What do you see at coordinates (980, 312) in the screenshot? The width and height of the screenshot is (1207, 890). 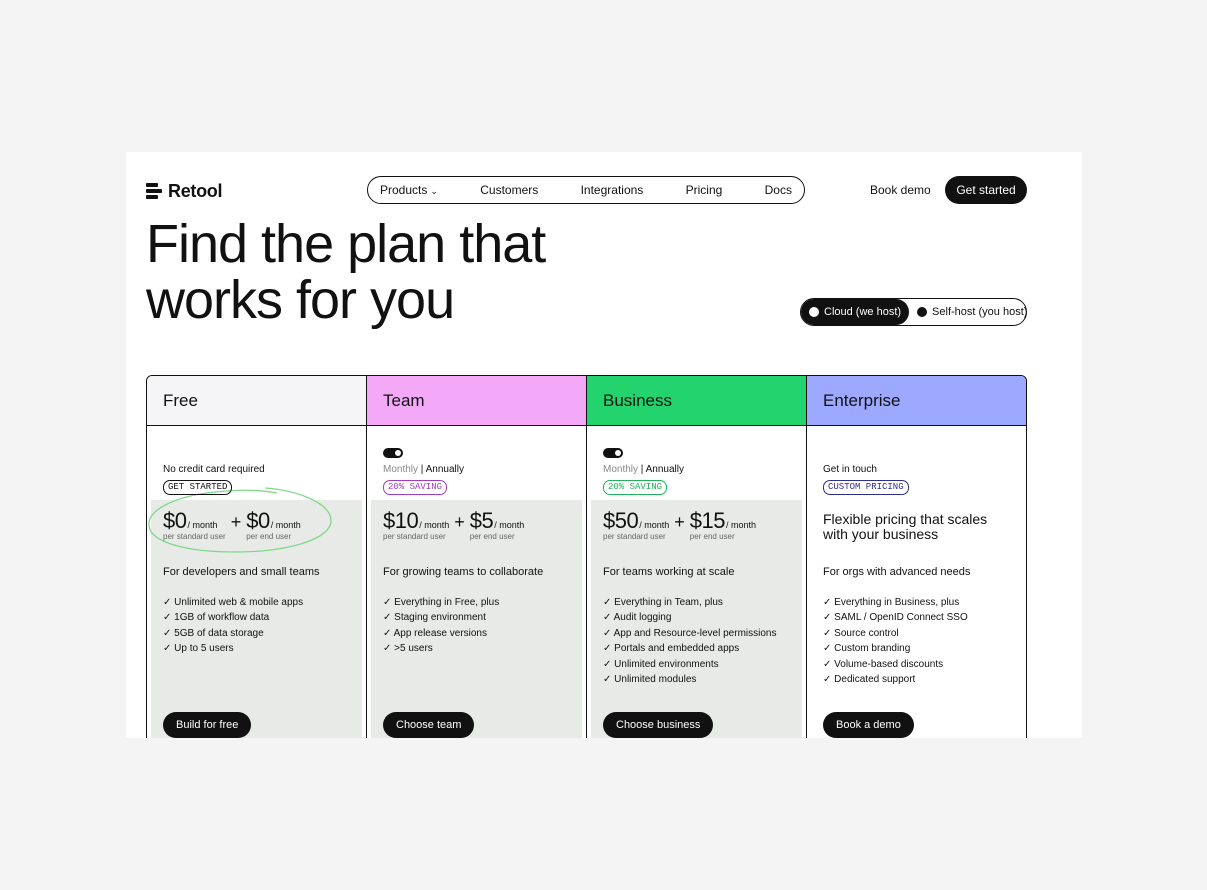 I see `hosting-option-label: Self-host (you host)` at bounding box center [980, 312].